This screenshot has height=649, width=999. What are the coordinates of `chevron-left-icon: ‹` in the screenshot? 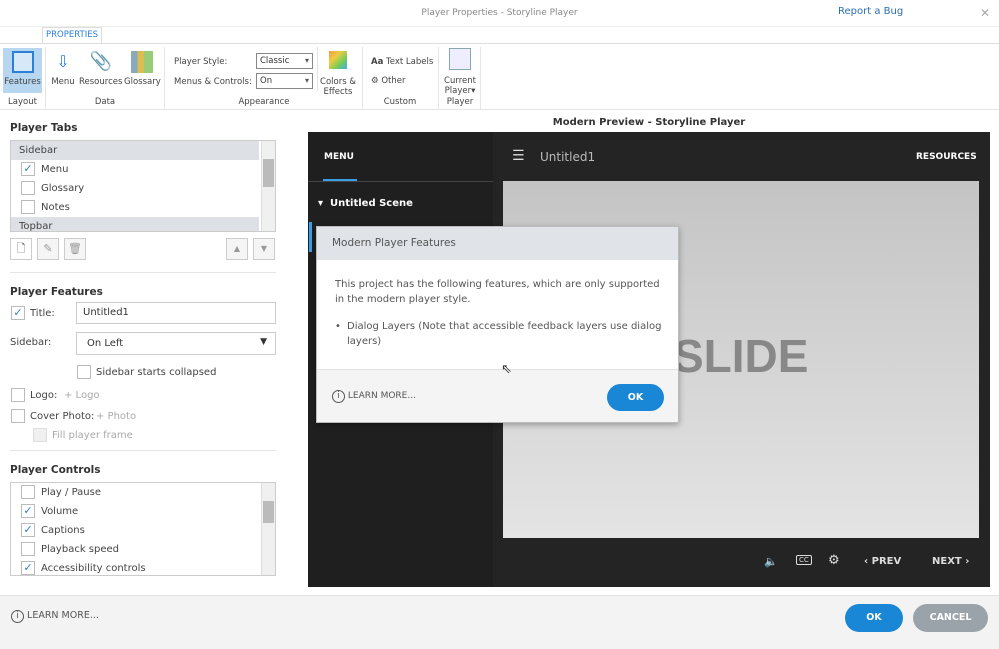 It's located at (866, 561).